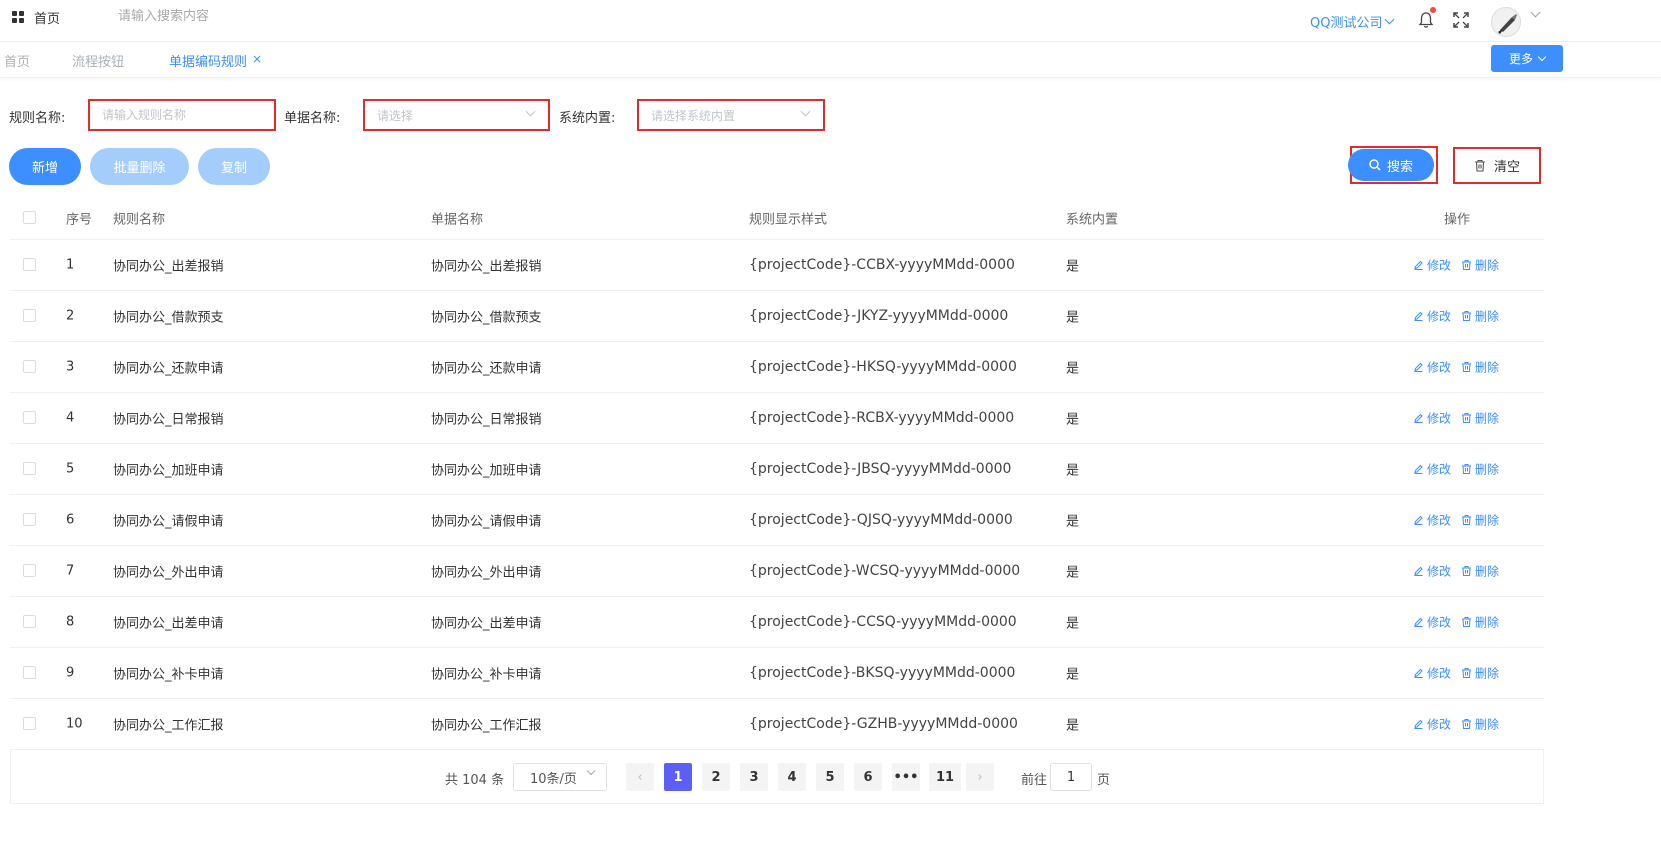  I want to click on row-rule-name: 协同办公_请假申请, so click(168, 522).